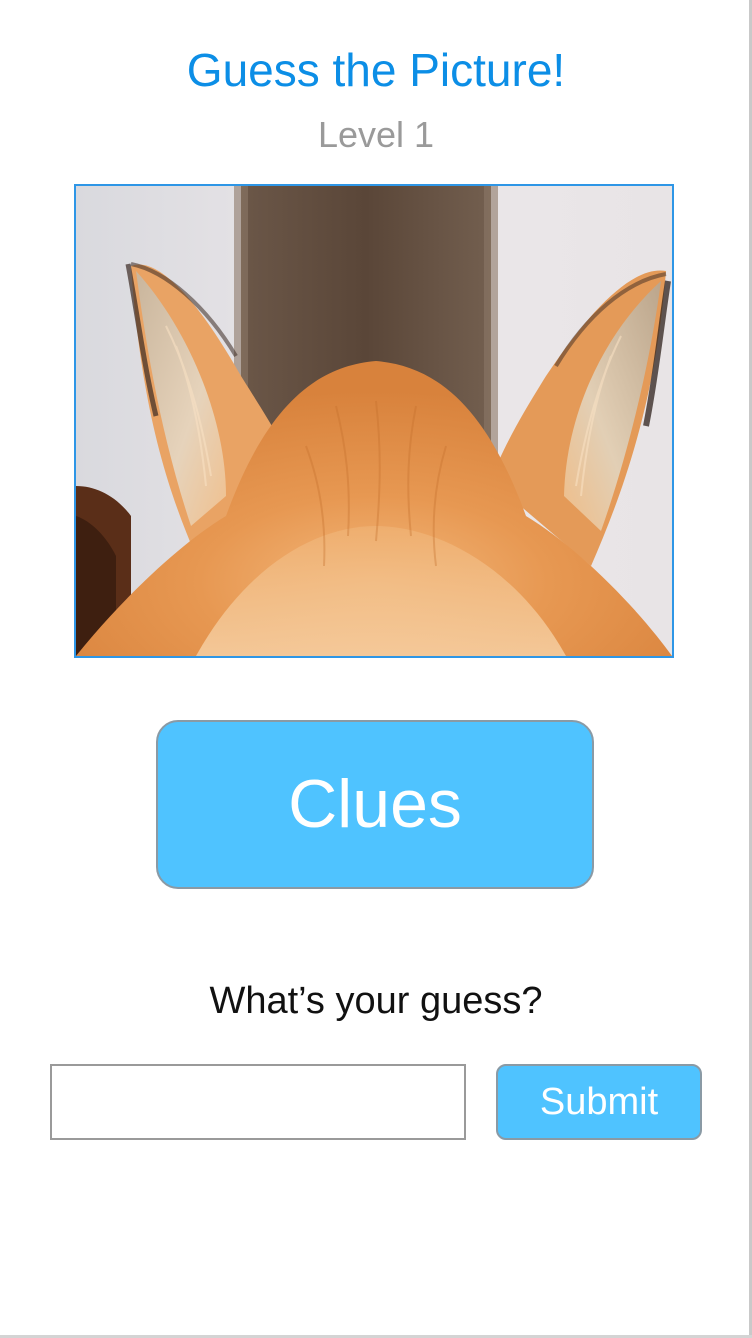  What do you see at coordinates (375, 804) in the screenshot?
I see `clues-button: Clues` at bounding box center [375, 804].